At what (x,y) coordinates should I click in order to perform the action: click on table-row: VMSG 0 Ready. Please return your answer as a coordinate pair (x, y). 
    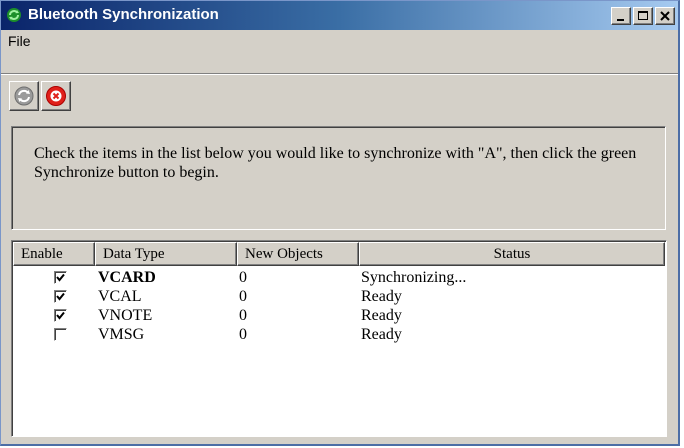
    Looking at the image, I should click on (333, 335).